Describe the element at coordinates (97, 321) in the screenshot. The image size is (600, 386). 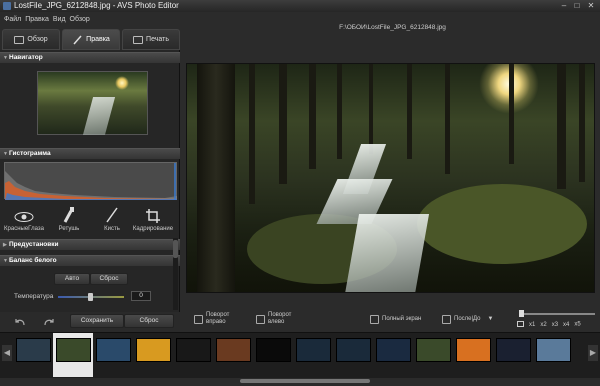
I see `save-button: Сохранить` at that location.